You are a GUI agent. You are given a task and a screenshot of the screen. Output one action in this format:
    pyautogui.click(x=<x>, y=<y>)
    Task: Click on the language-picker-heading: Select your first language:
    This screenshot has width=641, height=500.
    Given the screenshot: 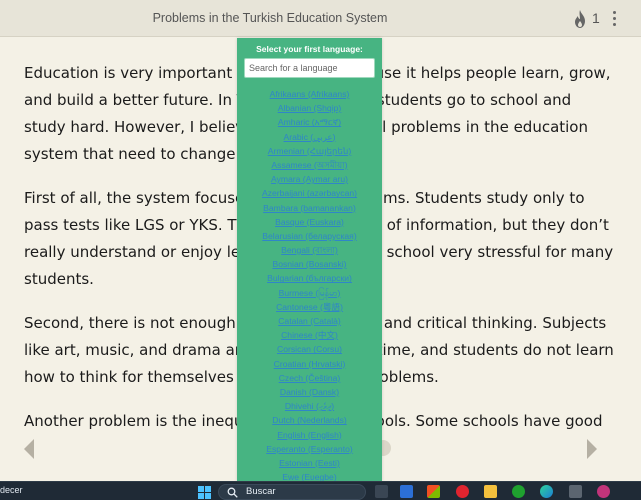 What is the action you would take?
    pyautogui.click(x=309, y=49)
    